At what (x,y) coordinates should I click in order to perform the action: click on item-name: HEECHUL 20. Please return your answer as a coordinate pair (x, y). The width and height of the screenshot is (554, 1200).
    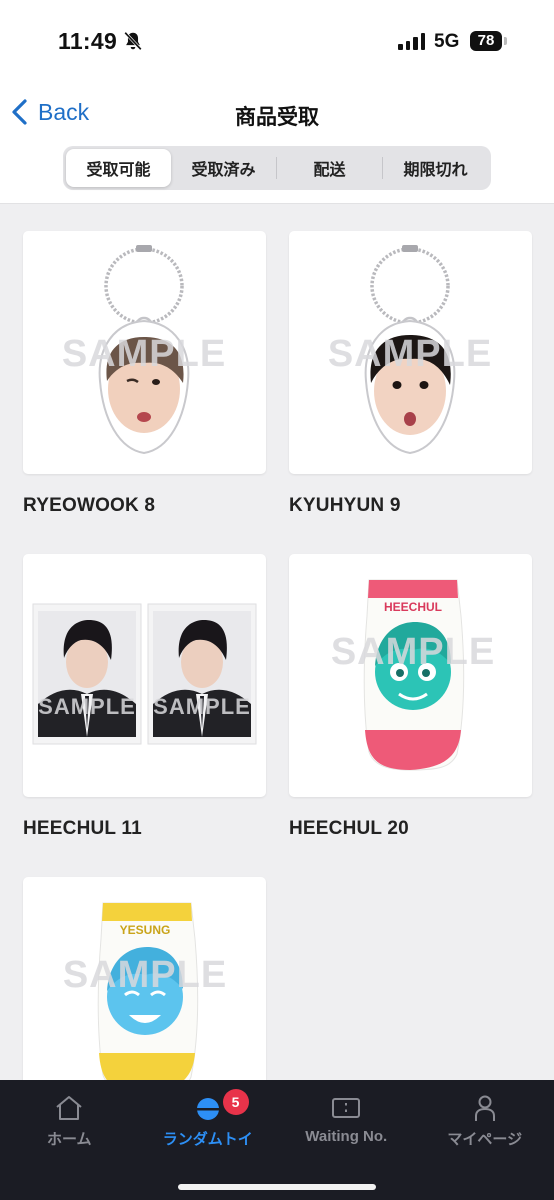
    Looking at the image, I should click on (349, 828).